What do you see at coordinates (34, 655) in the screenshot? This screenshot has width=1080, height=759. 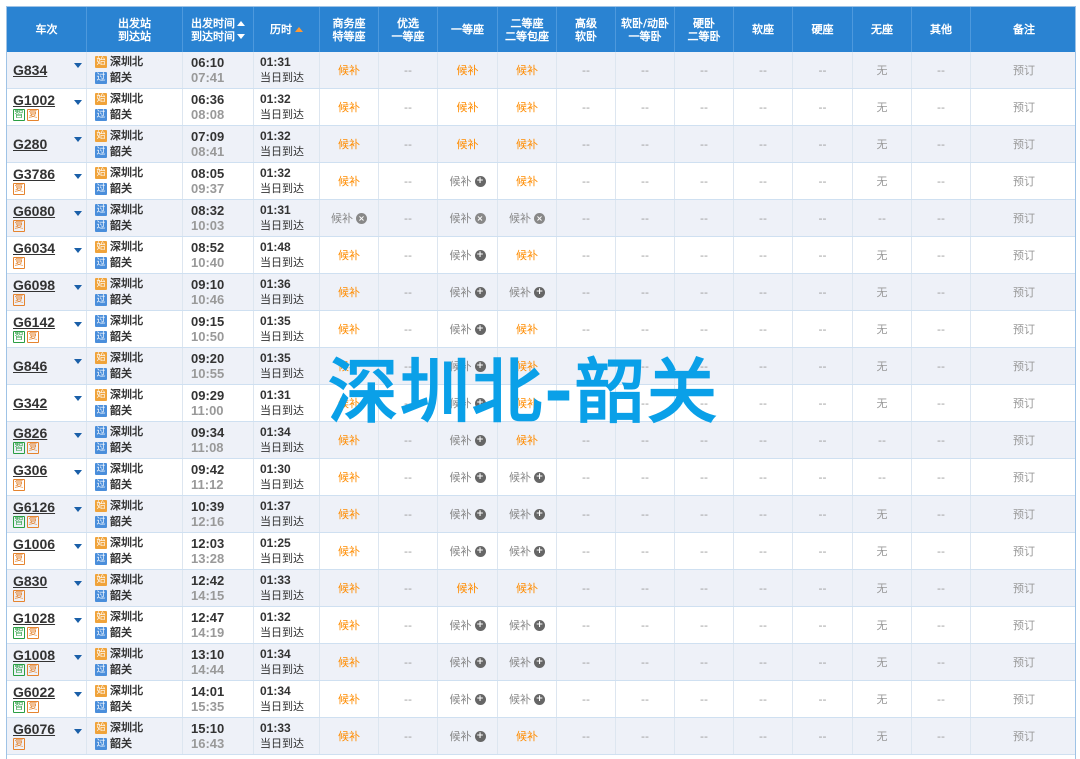 I see `train-number-link: G1008` at bounding box center [34, 655].